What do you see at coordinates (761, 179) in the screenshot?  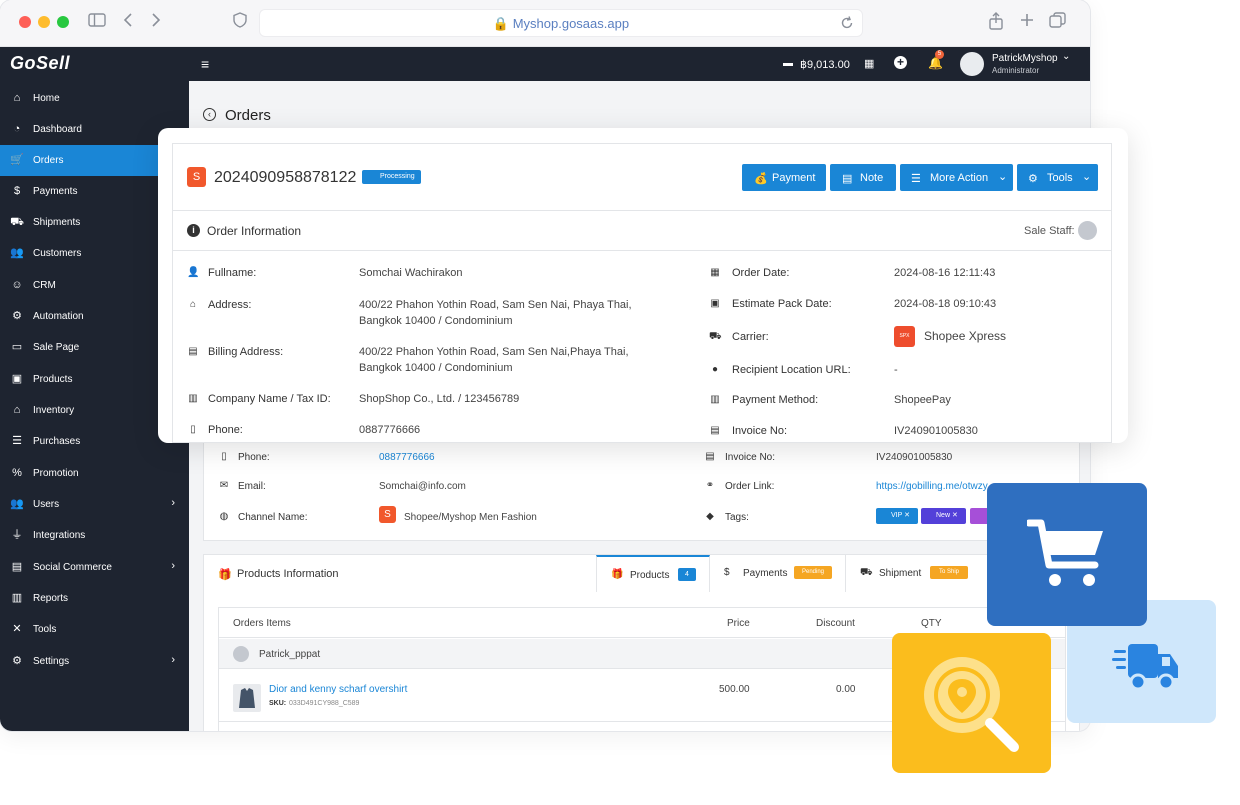 I see `money-bag-icon: 💰` at bounding box center [761, 179].